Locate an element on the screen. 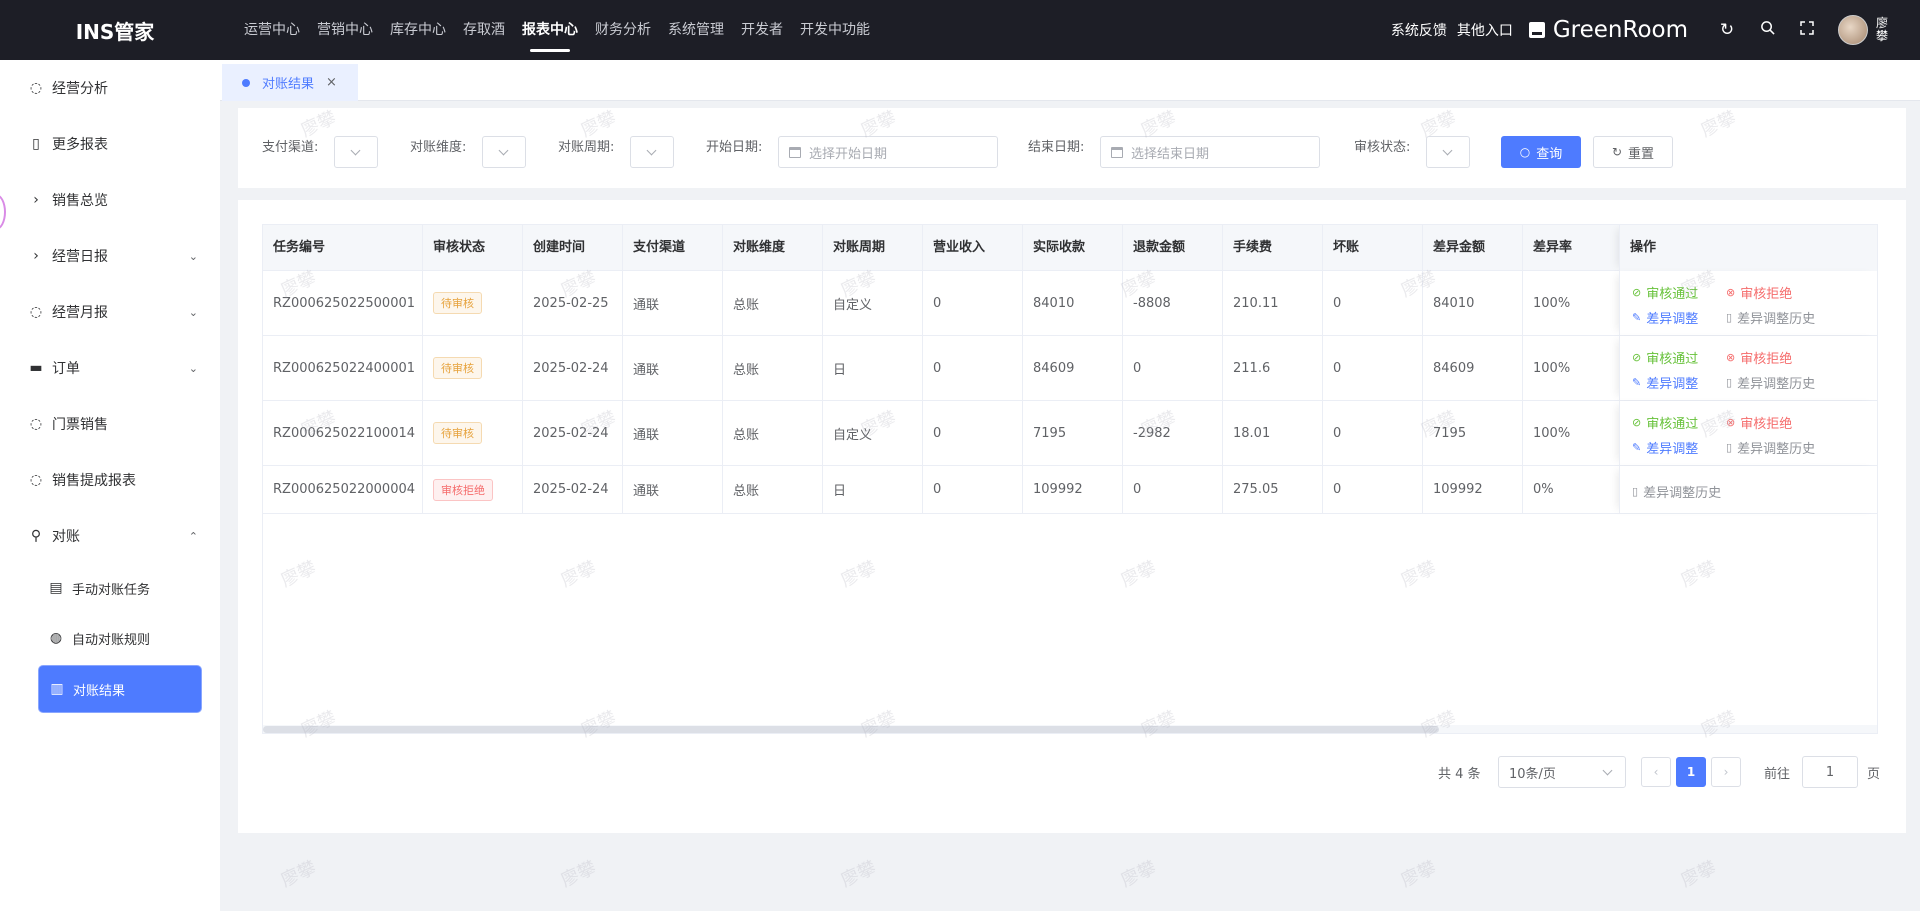  column-revenue: 营业收入 is located at coordinates (973, 248).